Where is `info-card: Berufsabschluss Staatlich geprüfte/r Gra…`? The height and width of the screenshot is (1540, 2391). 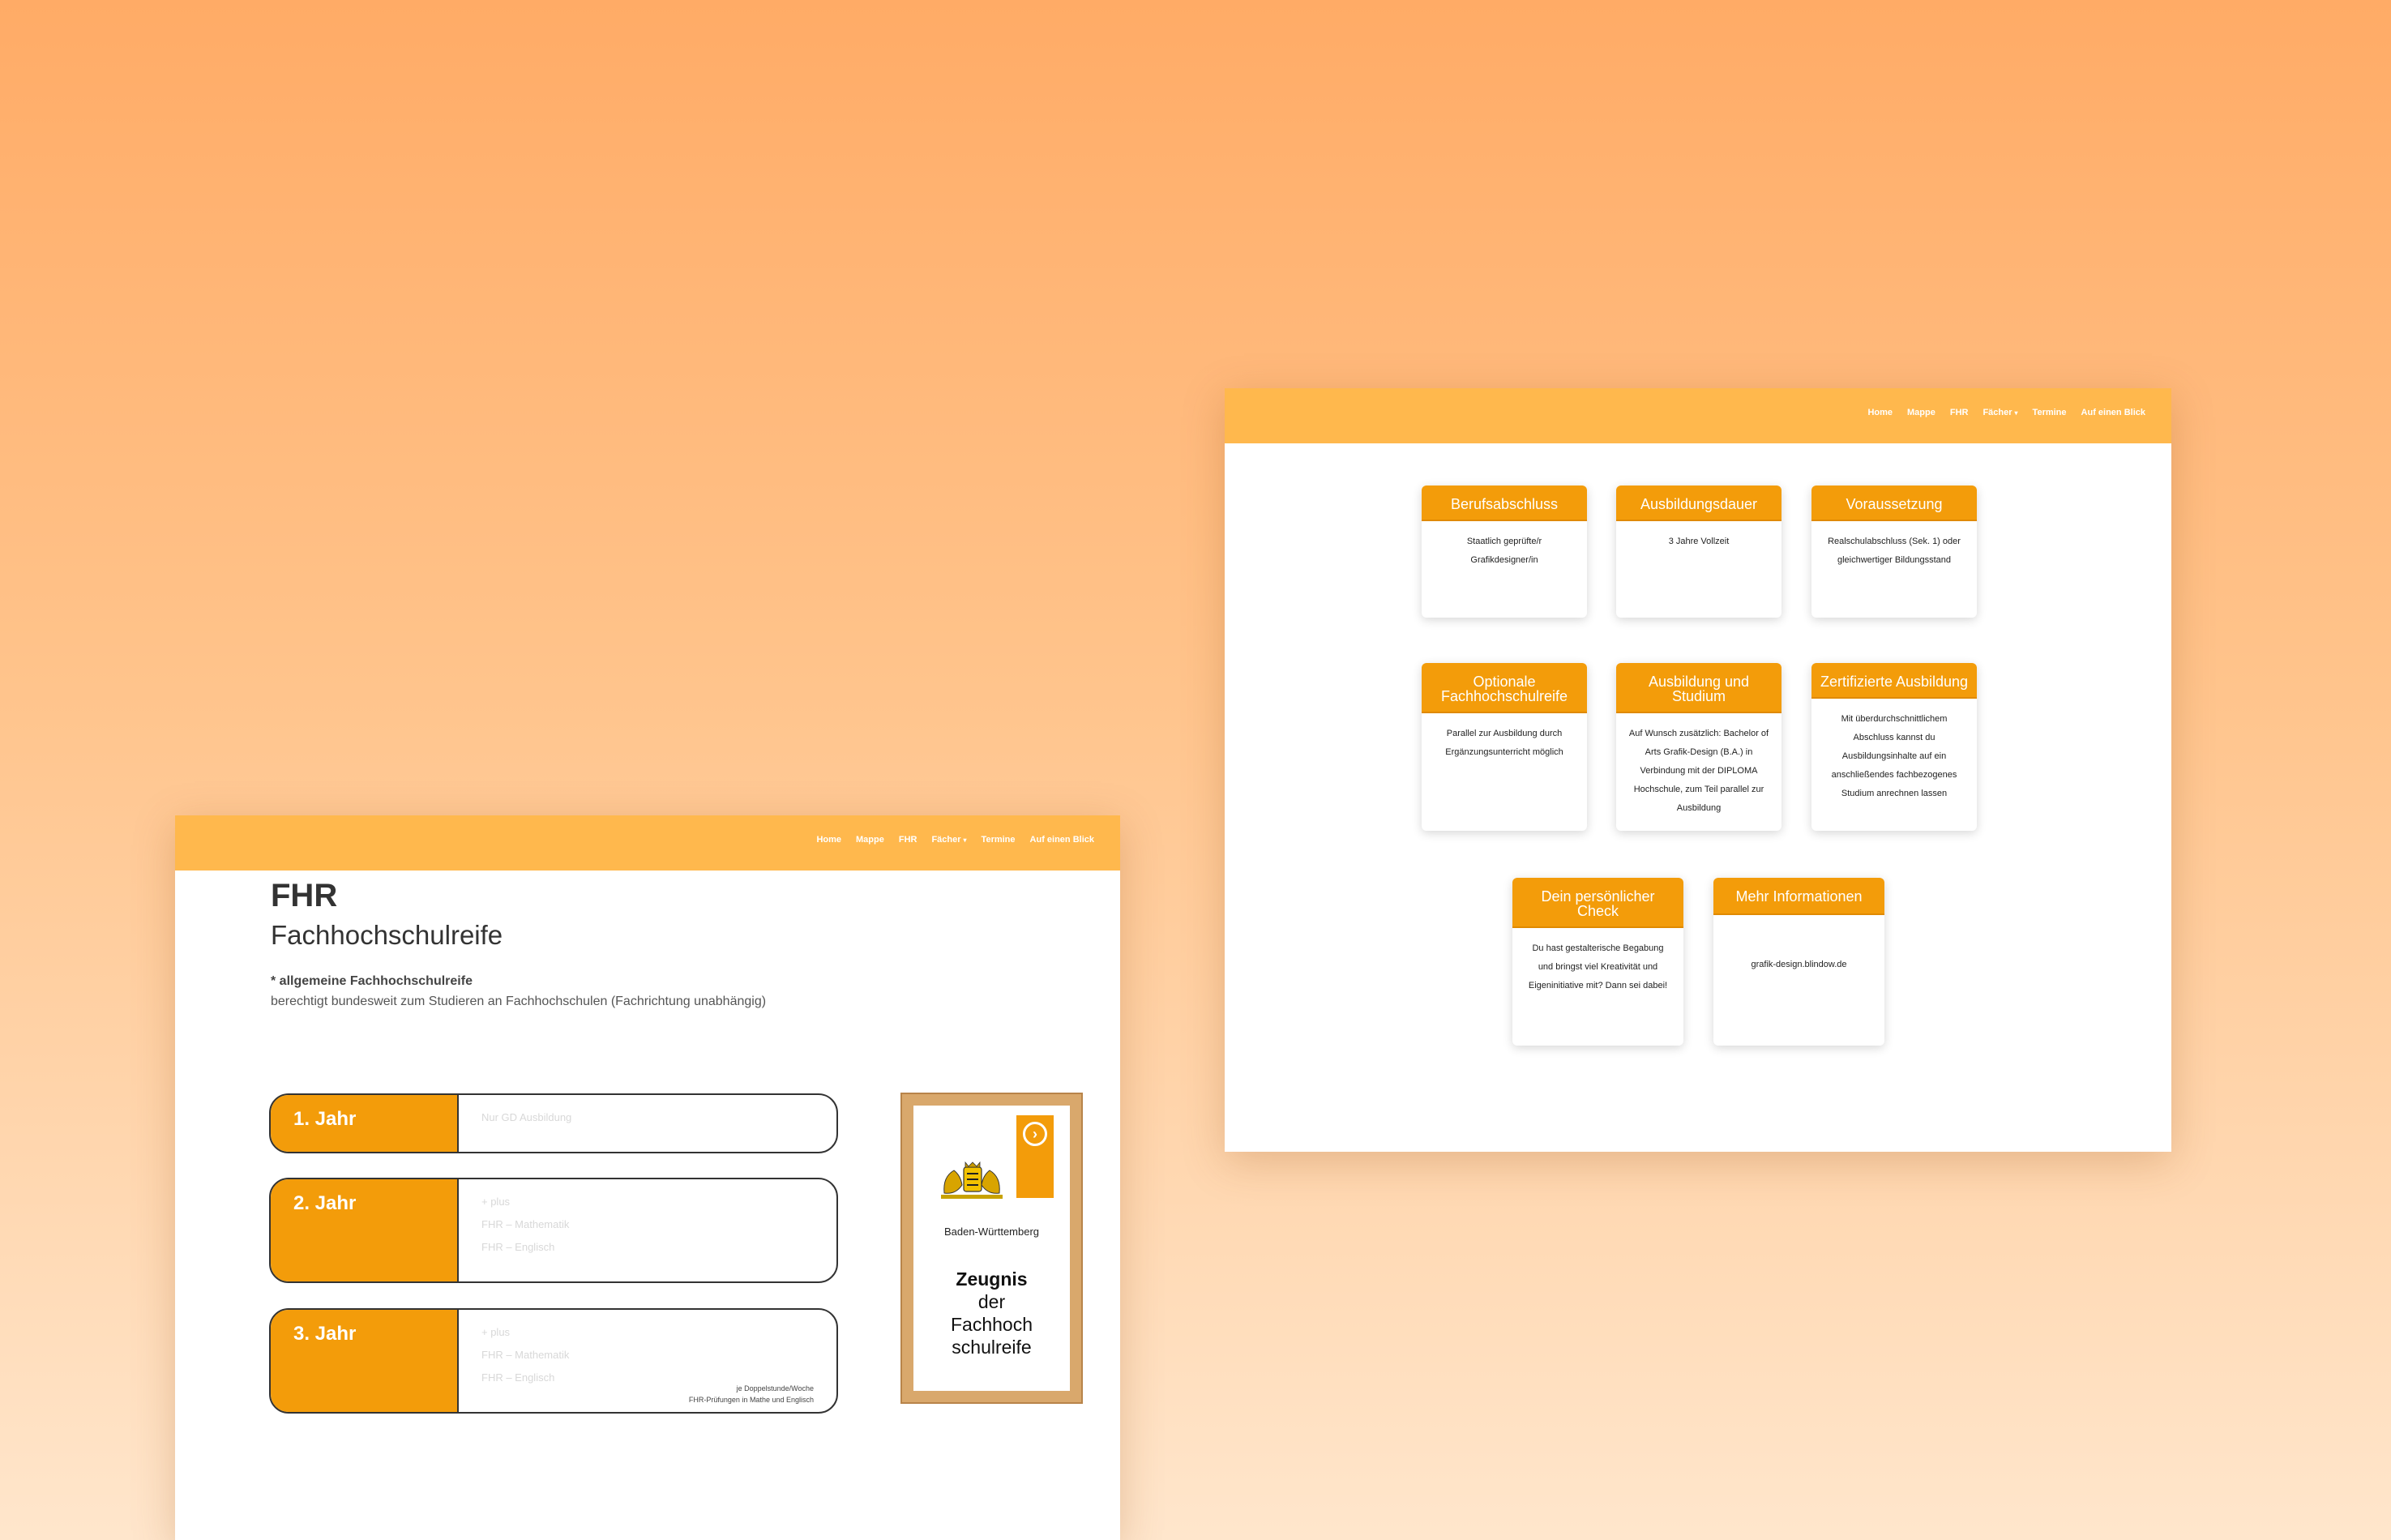 info-card: Berufsabschluss Staatlich geprüfte/r Gra… is located at coordinates (1504, 552).